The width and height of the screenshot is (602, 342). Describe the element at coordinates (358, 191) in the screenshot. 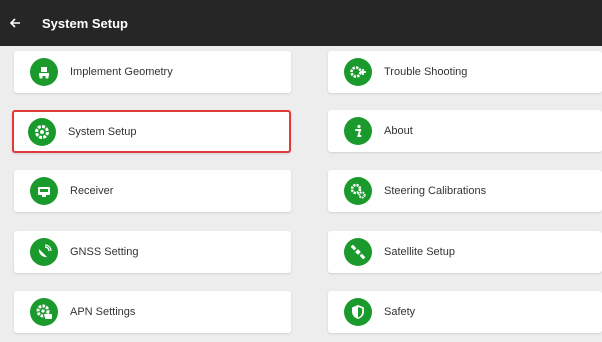

I see `gears-icon` at that location.